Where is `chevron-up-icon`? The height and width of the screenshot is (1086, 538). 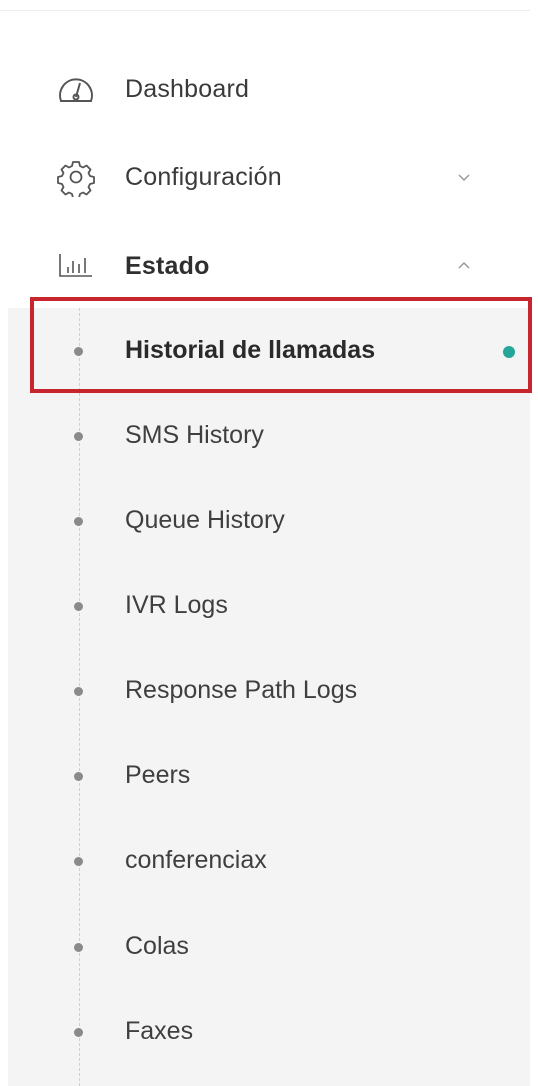
chevron-up-icon is located at coordinates (464, 266).